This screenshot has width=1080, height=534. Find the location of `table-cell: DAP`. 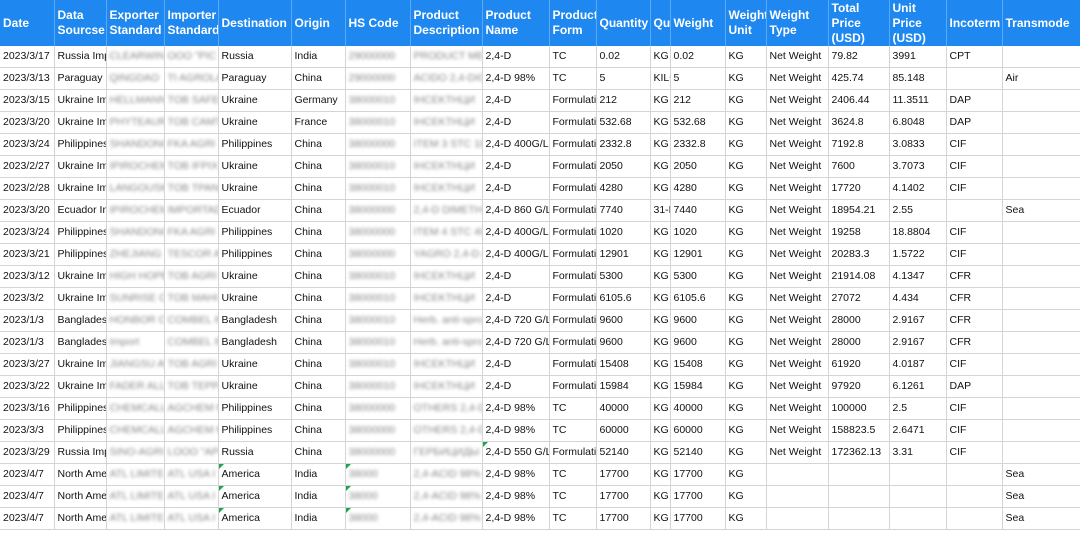

table-cell: DAP is located at coordinates (974, 386).